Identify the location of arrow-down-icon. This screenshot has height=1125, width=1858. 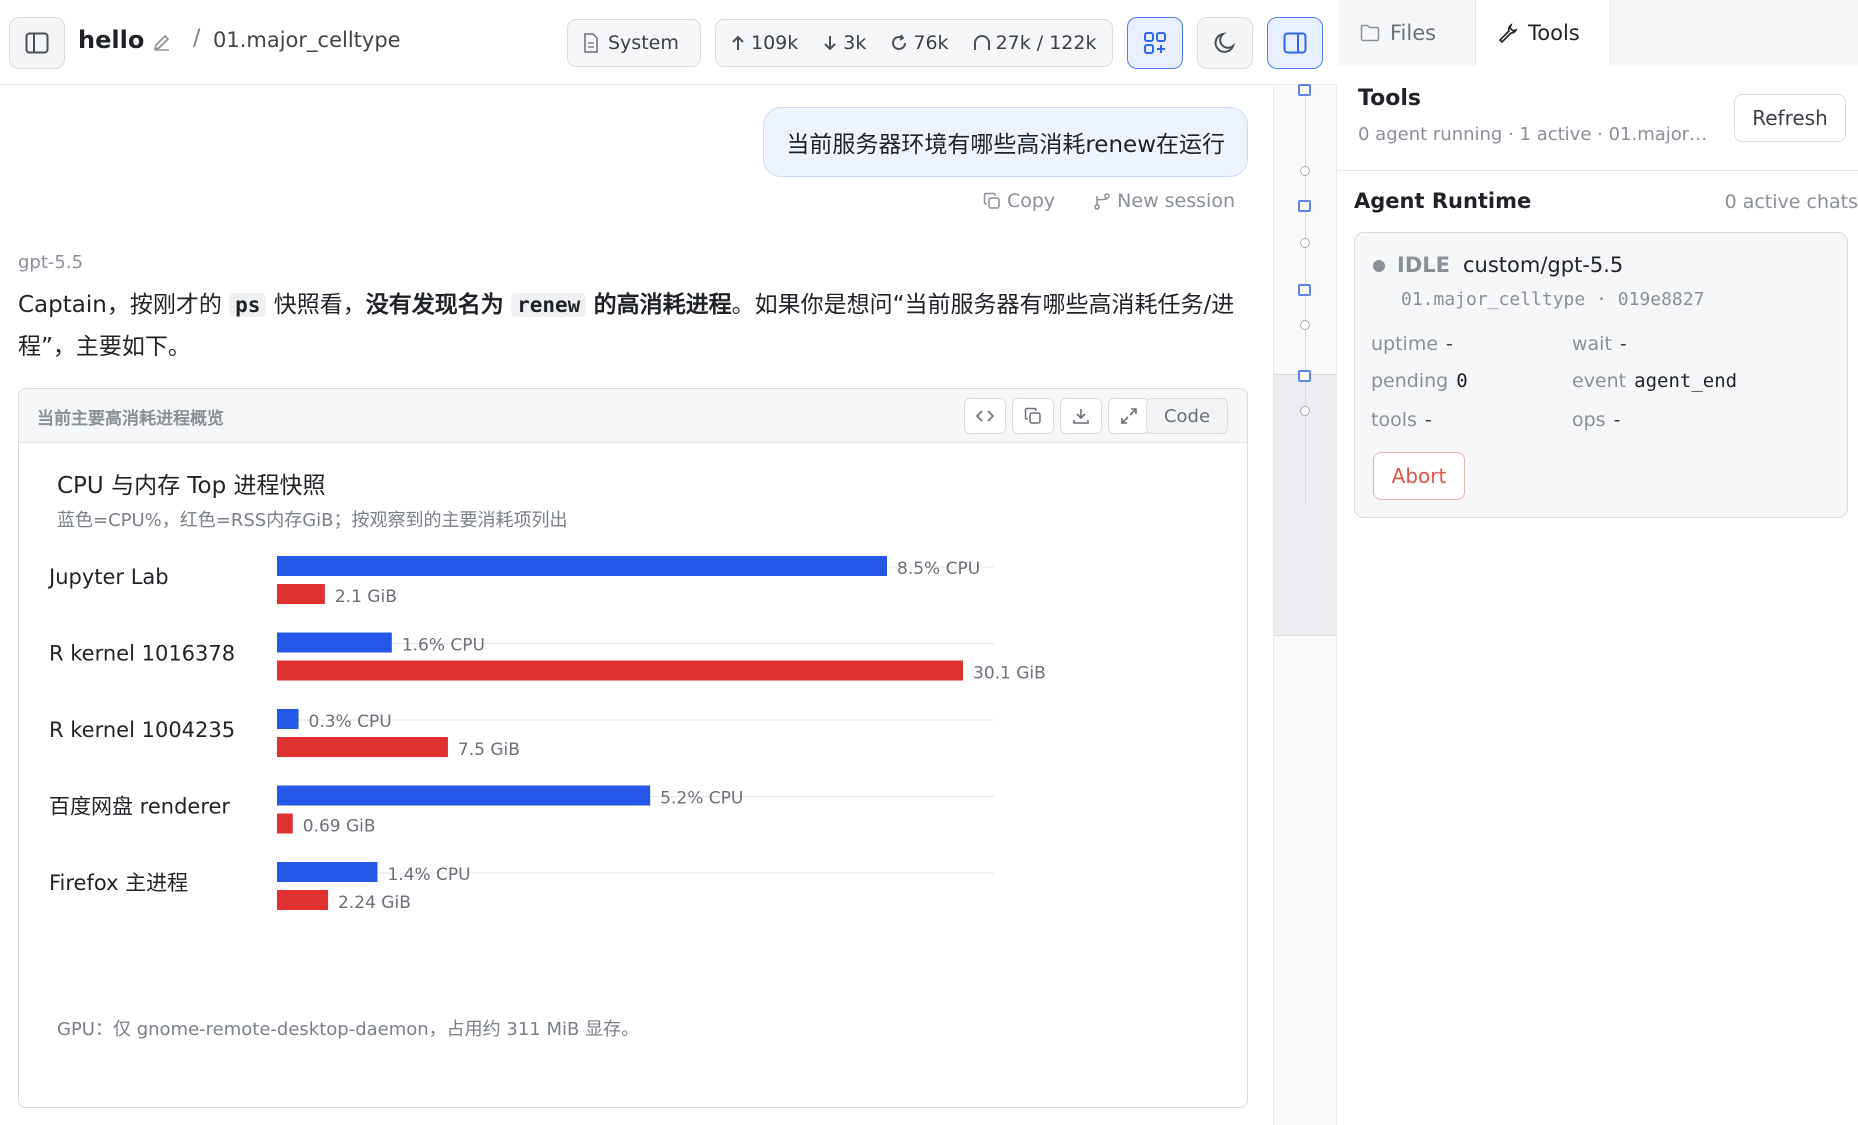
(830, 43).